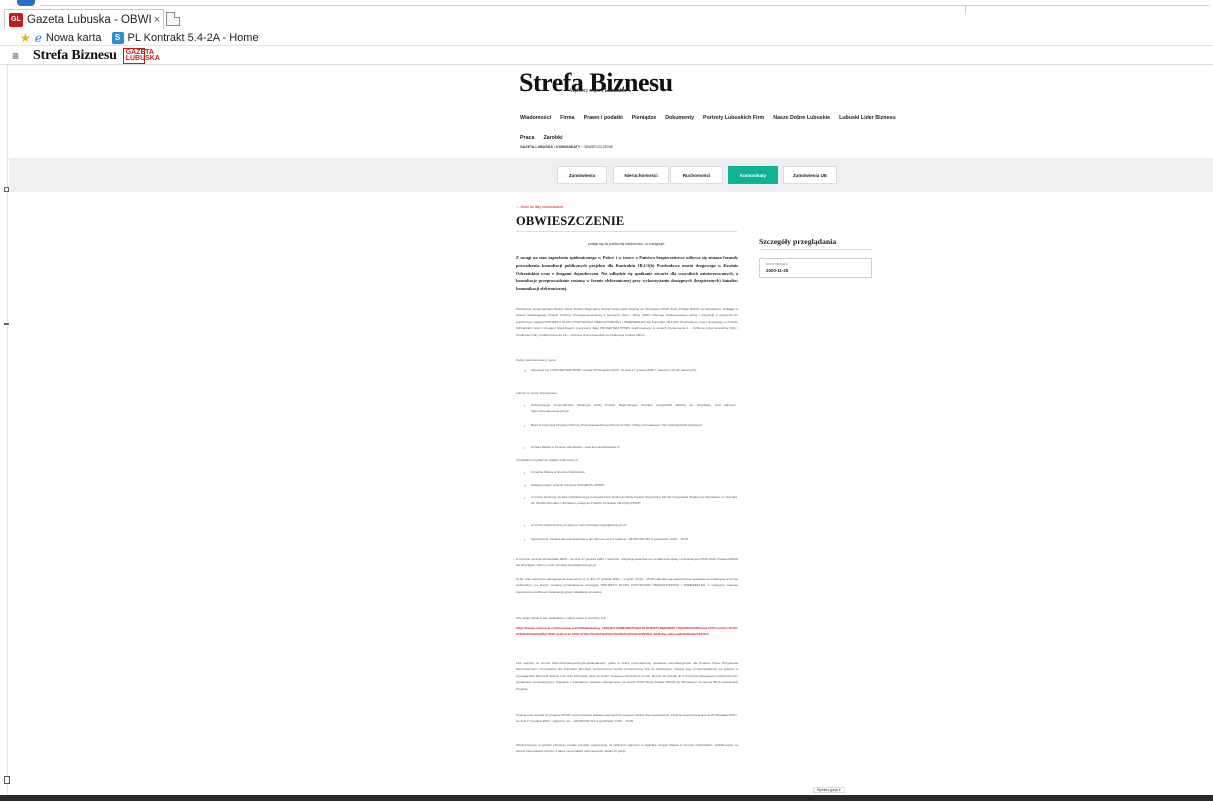  What do you see at coordinates (16, 19) in the screenshot?
I see `gl-favicon-icon: GL` at bounding box center [16, 19].